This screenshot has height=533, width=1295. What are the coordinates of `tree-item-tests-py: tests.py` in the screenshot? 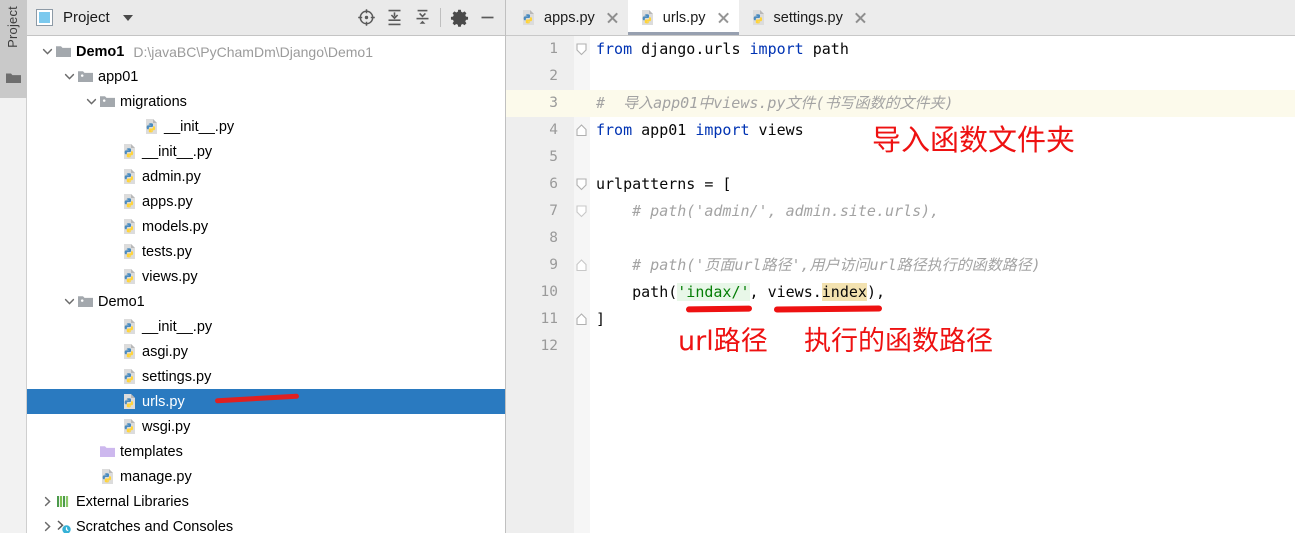 It's located at (266, 251).